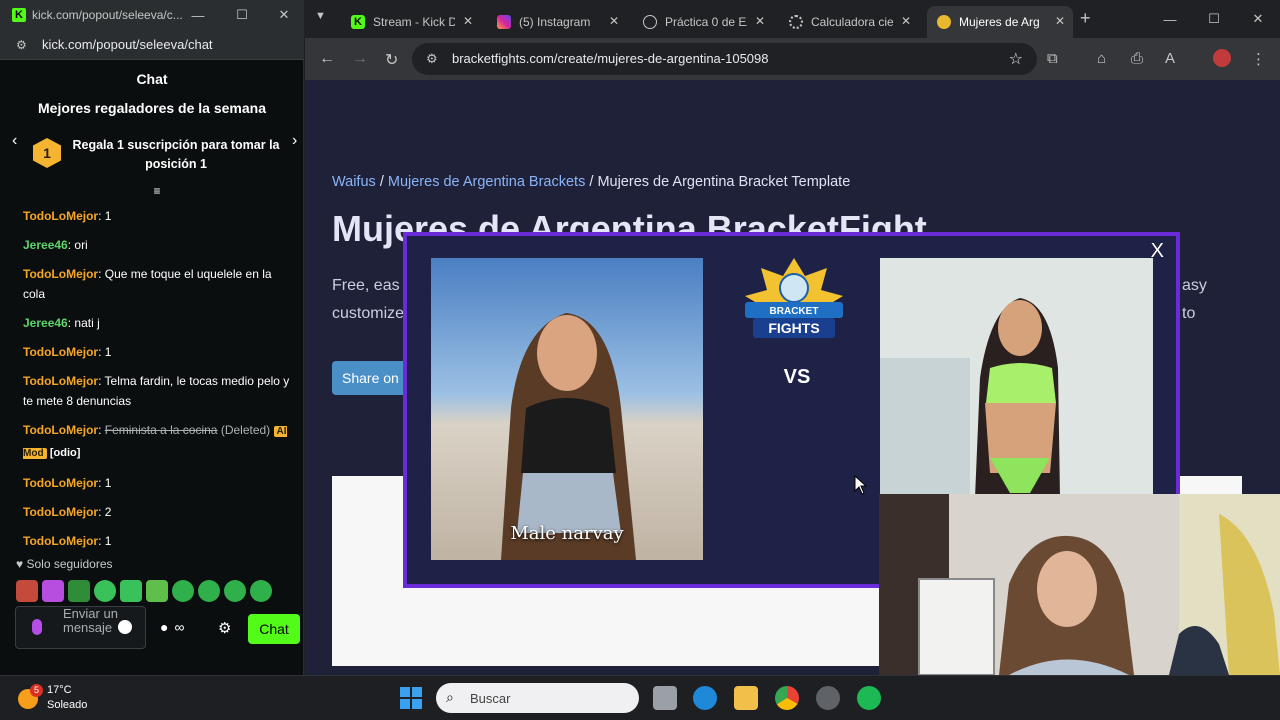 The image size is (1280, 720). What do you see at coordinates (1170, 58) in the screenshot?
I see `translate-icon: A` at bounding box center [1170, 58].